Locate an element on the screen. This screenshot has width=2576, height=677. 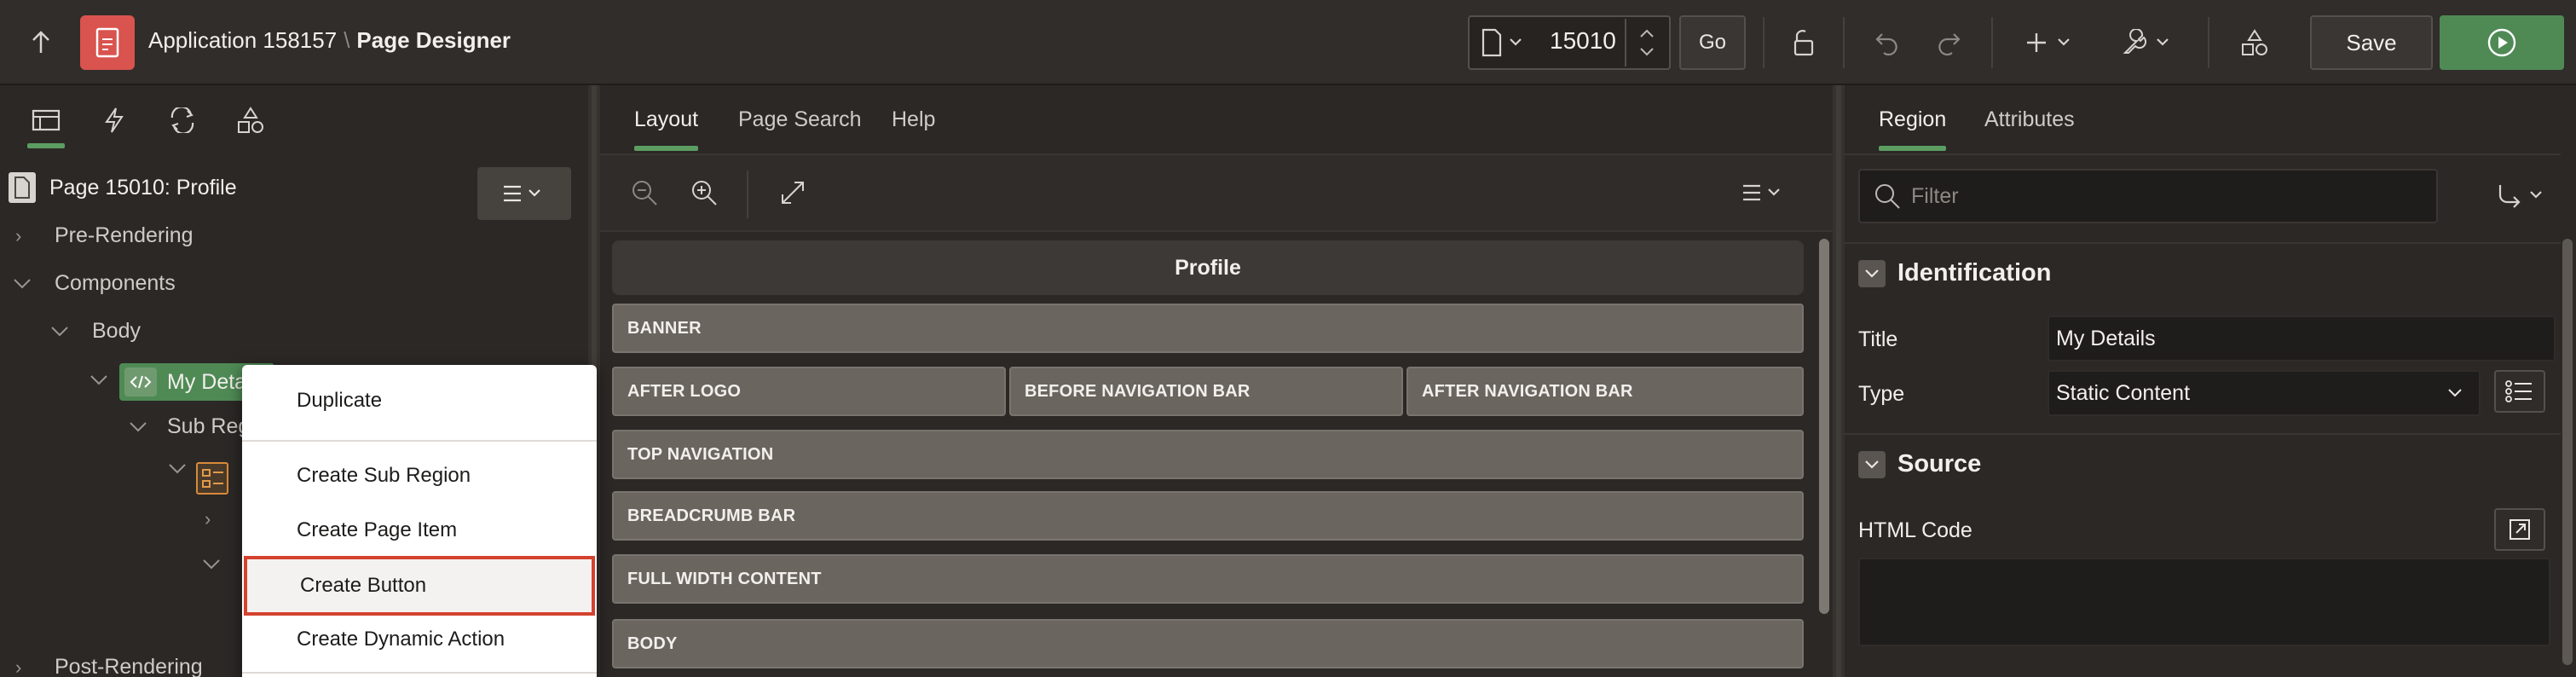
zoom-out-icon is located at coordinates (644, 193).